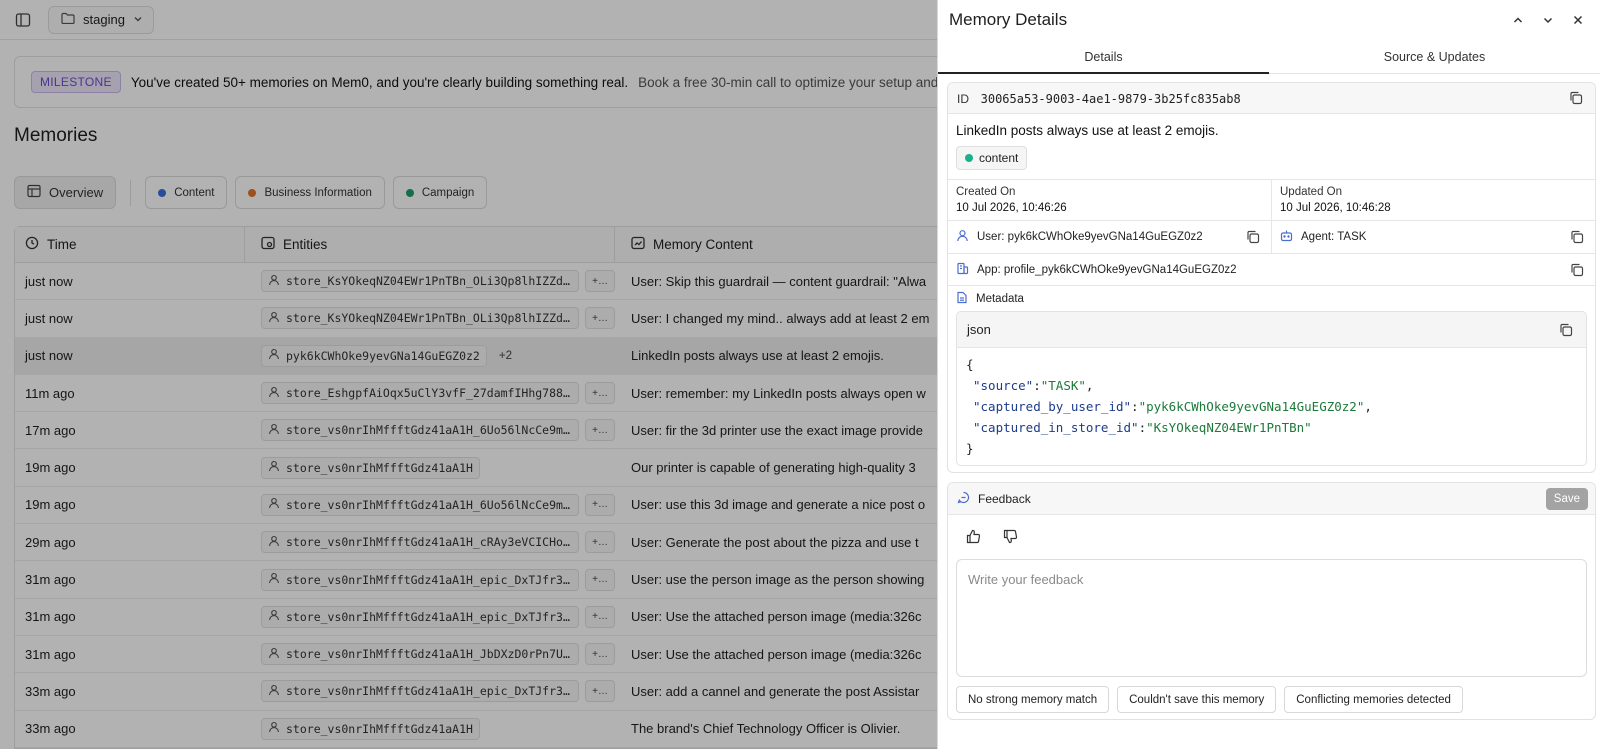 This screenshot has width=1600, height=749. What do you see at coordinates (1271, 298) in the screenshot?
I see `metadata-header: Metadata` at bounding box center [1271, 298].